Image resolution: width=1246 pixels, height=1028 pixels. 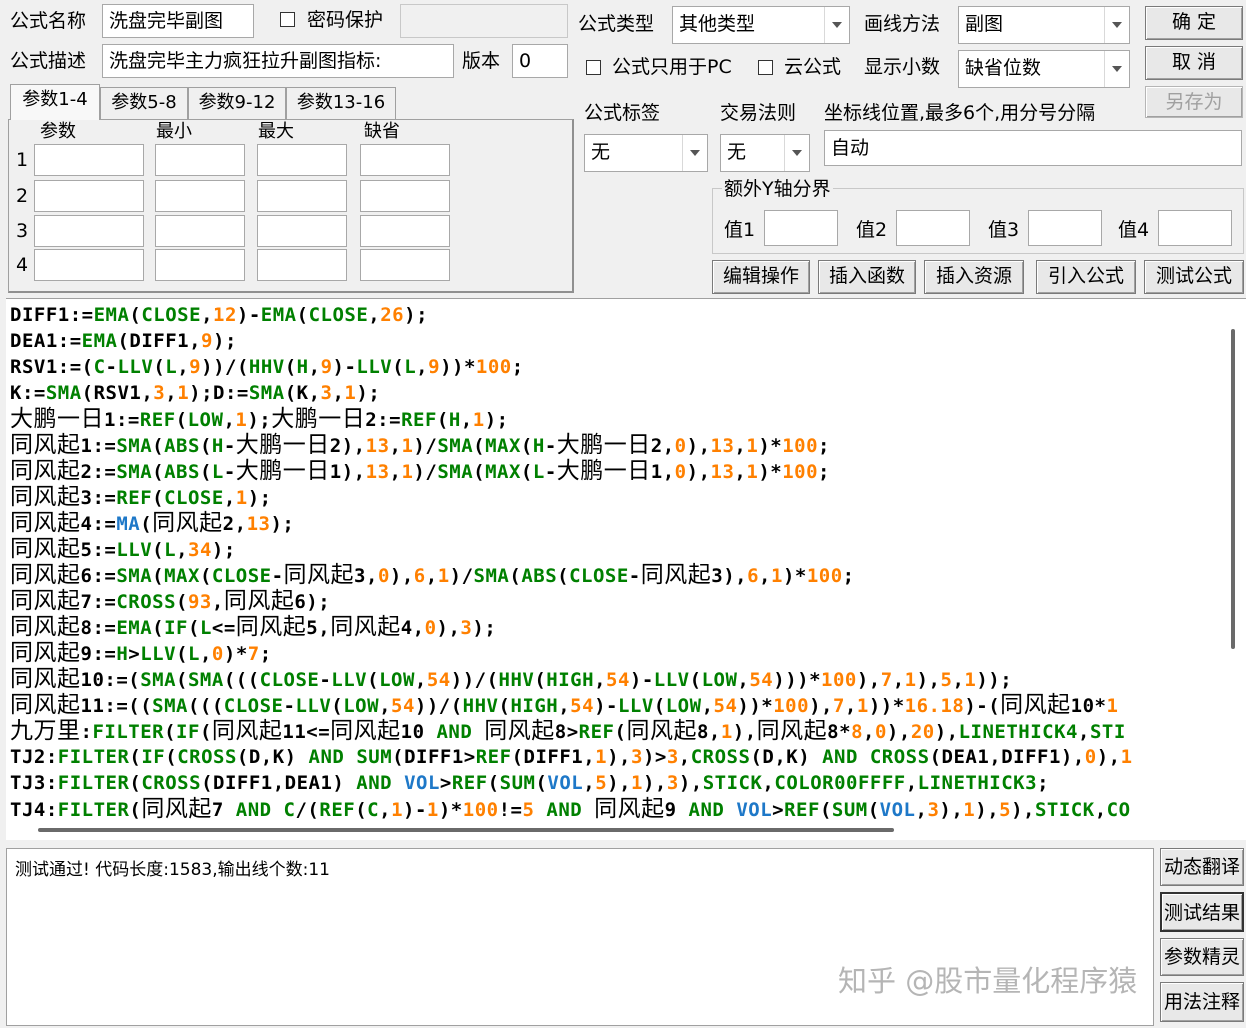 What do you see at coordinates (1233, 489) in the screenshot?
I see `vertical-scrollbar` at bounding box center [1233, 489].